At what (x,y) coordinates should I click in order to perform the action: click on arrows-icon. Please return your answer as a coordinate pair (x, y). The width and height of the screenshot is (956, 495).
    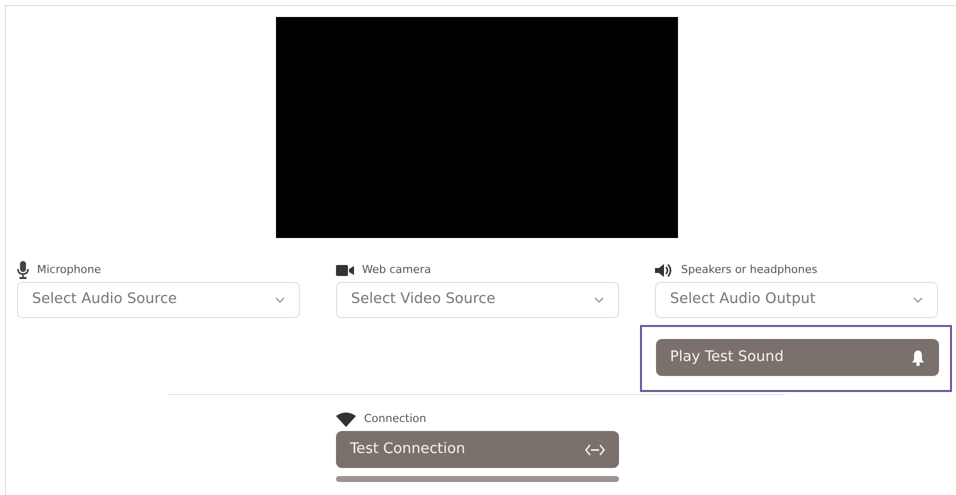
    Looking at the image, I should click on (595, 450).